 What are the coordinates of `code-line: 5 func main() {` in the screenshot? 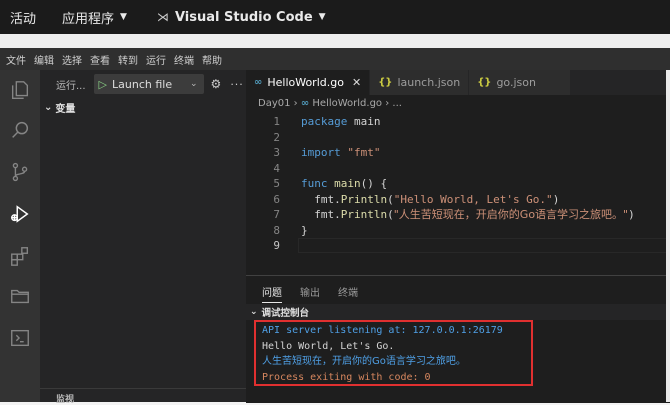 It's located at (458, 184).